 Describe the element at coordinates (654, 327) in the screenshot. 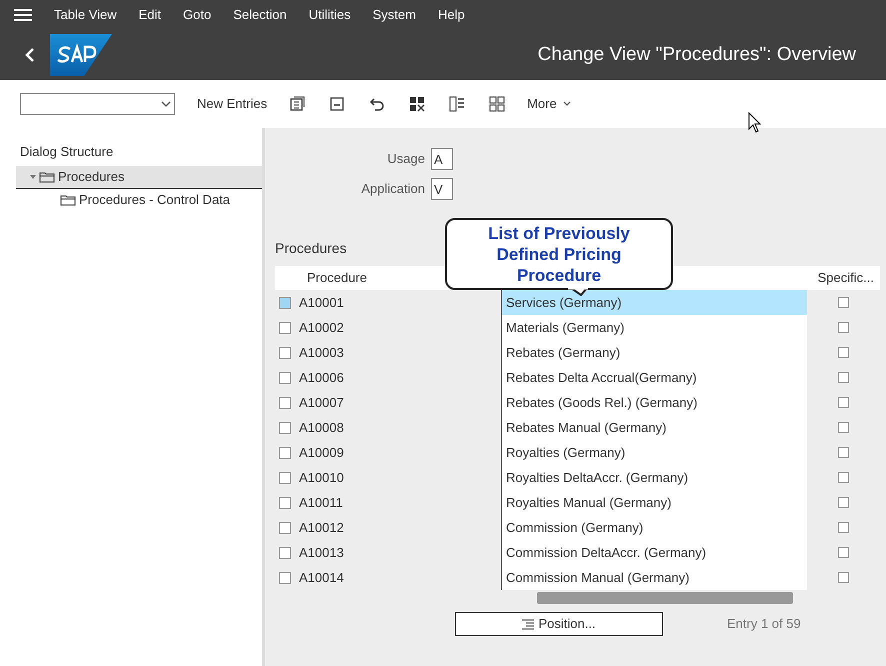

I see `table-cell: Materials (Germany)` at that location.